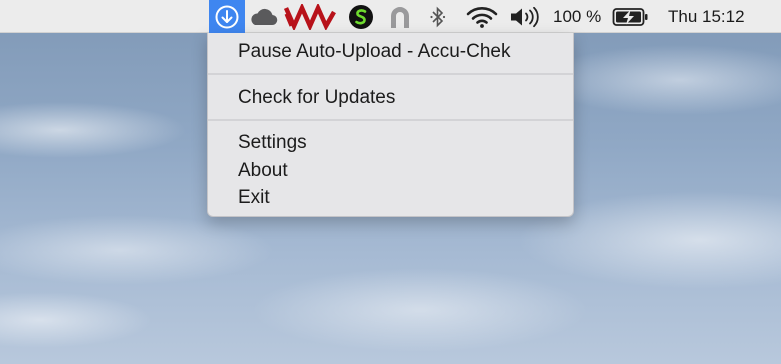  I want to click on arch-app-icon, so click(400, 17).